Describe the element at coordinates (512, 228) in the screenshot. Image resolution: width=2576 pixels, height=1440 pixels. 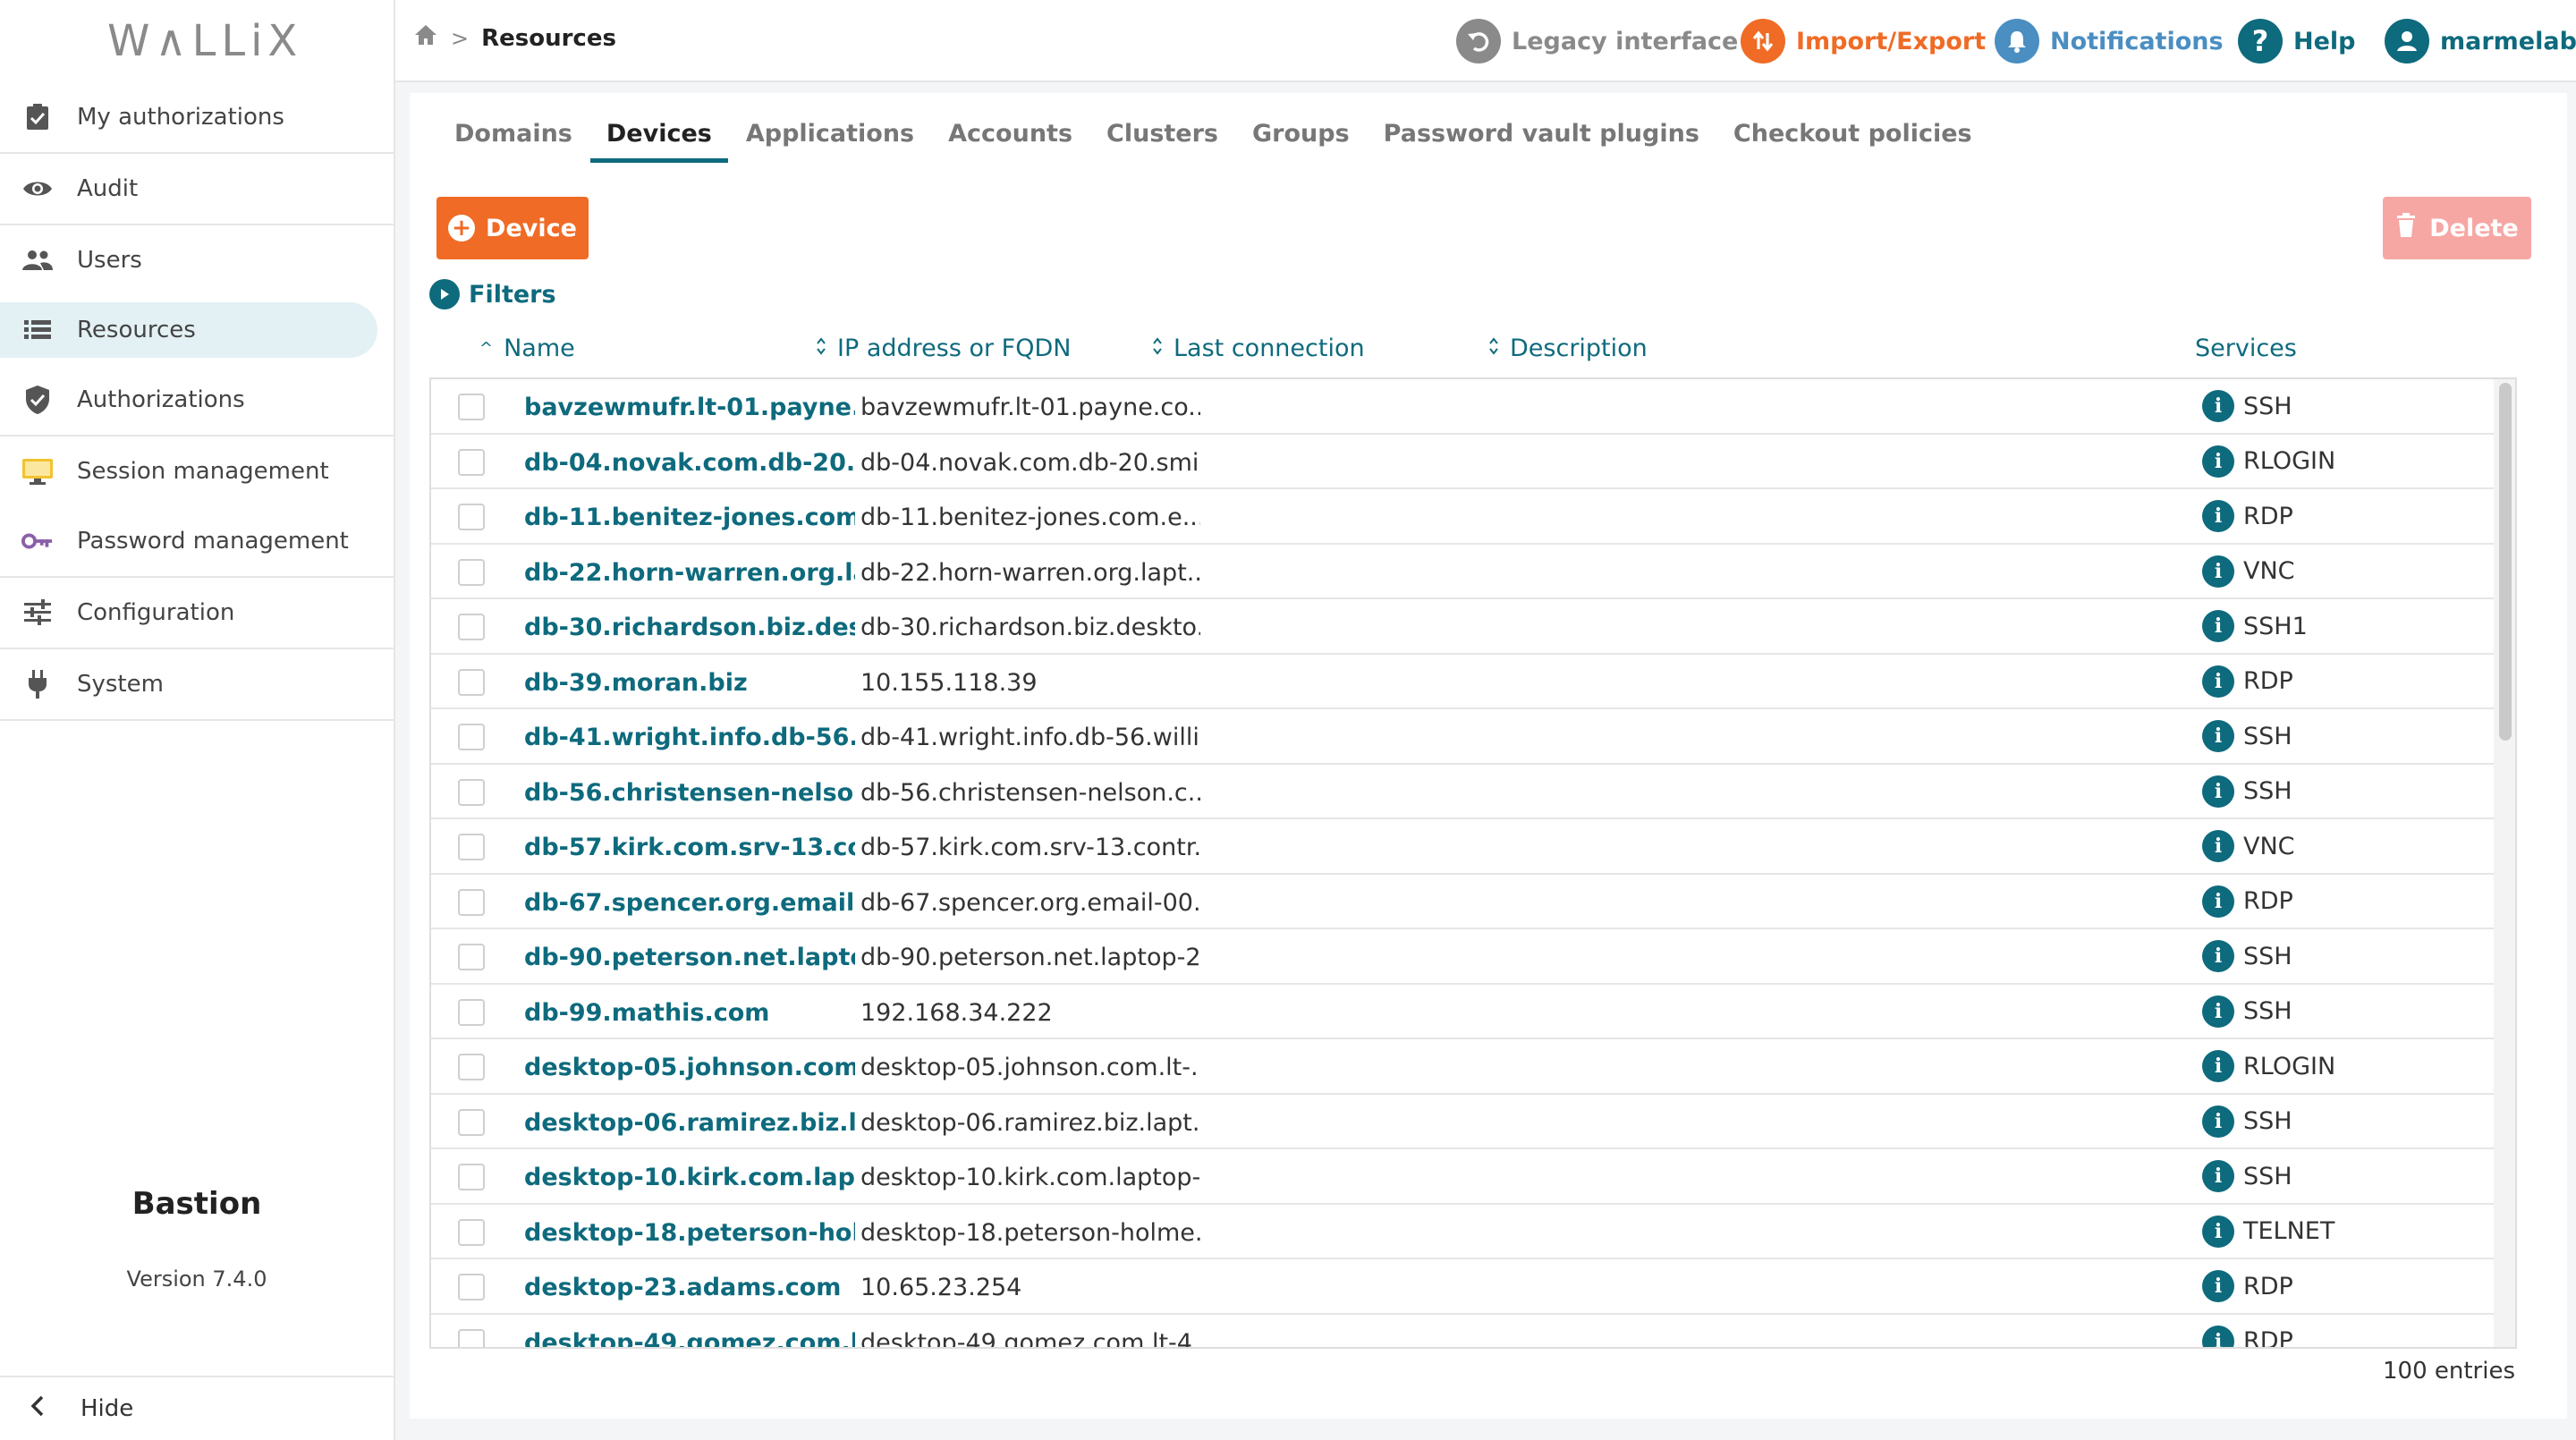
I see `add-device-button: + Device` at that location.